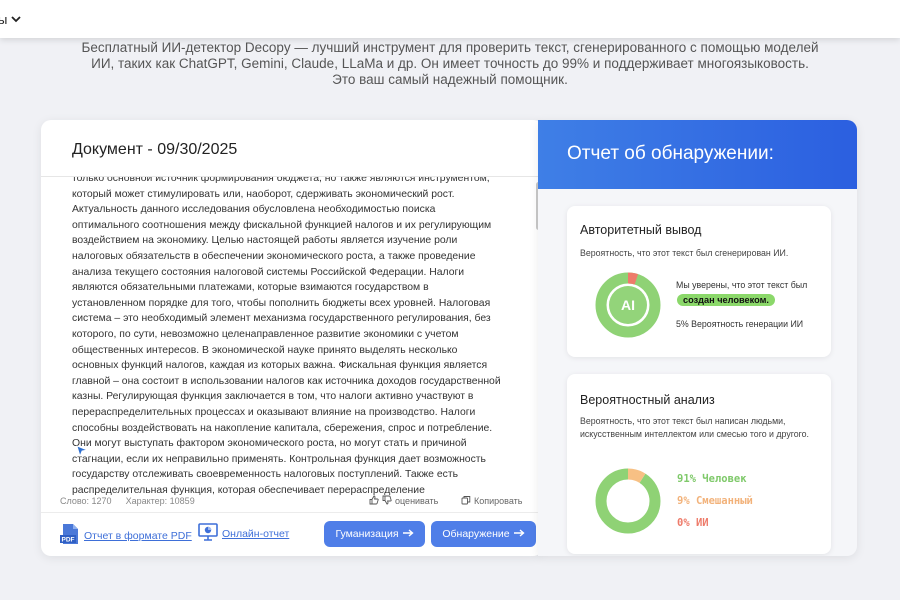 The width and height of the screenshot is (900, 600). What do you see at coordinates (466, 501) in the screenshot?
I see `copy-icon` at bounding box center [466, 501].